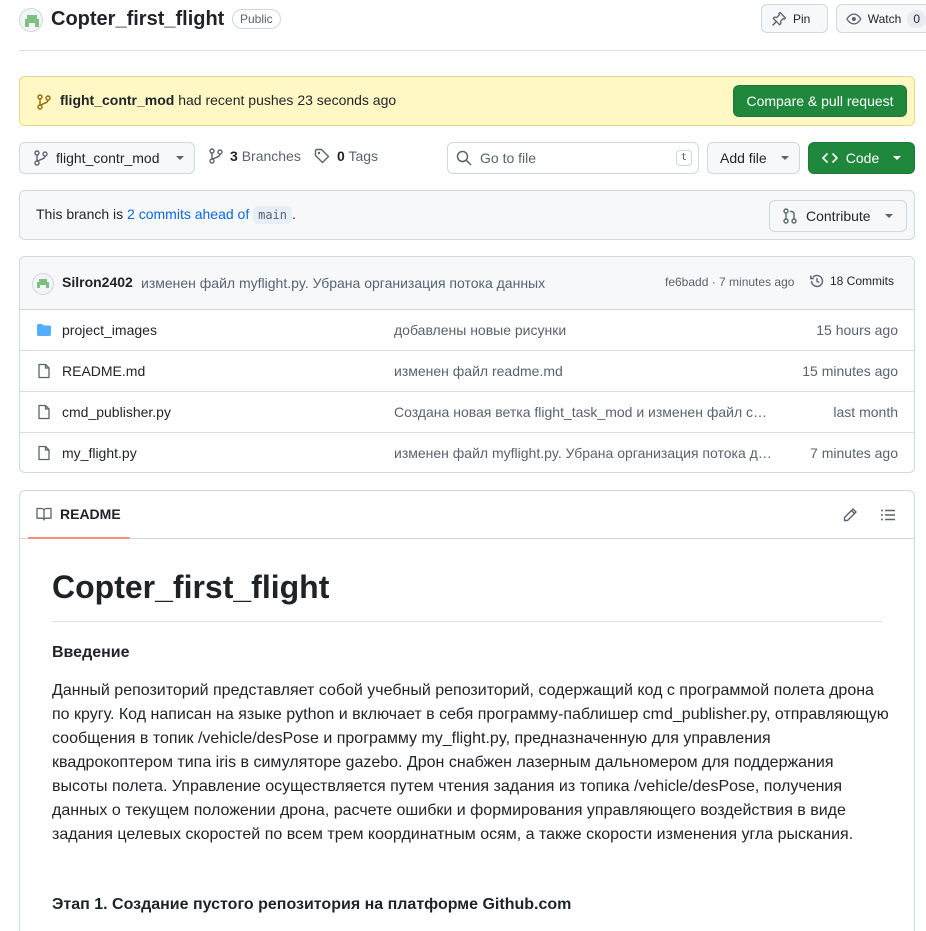 The width and height of the screenshot is (926, 931). I want to click on file-date: 7 minutes ago, so click(854, 453).